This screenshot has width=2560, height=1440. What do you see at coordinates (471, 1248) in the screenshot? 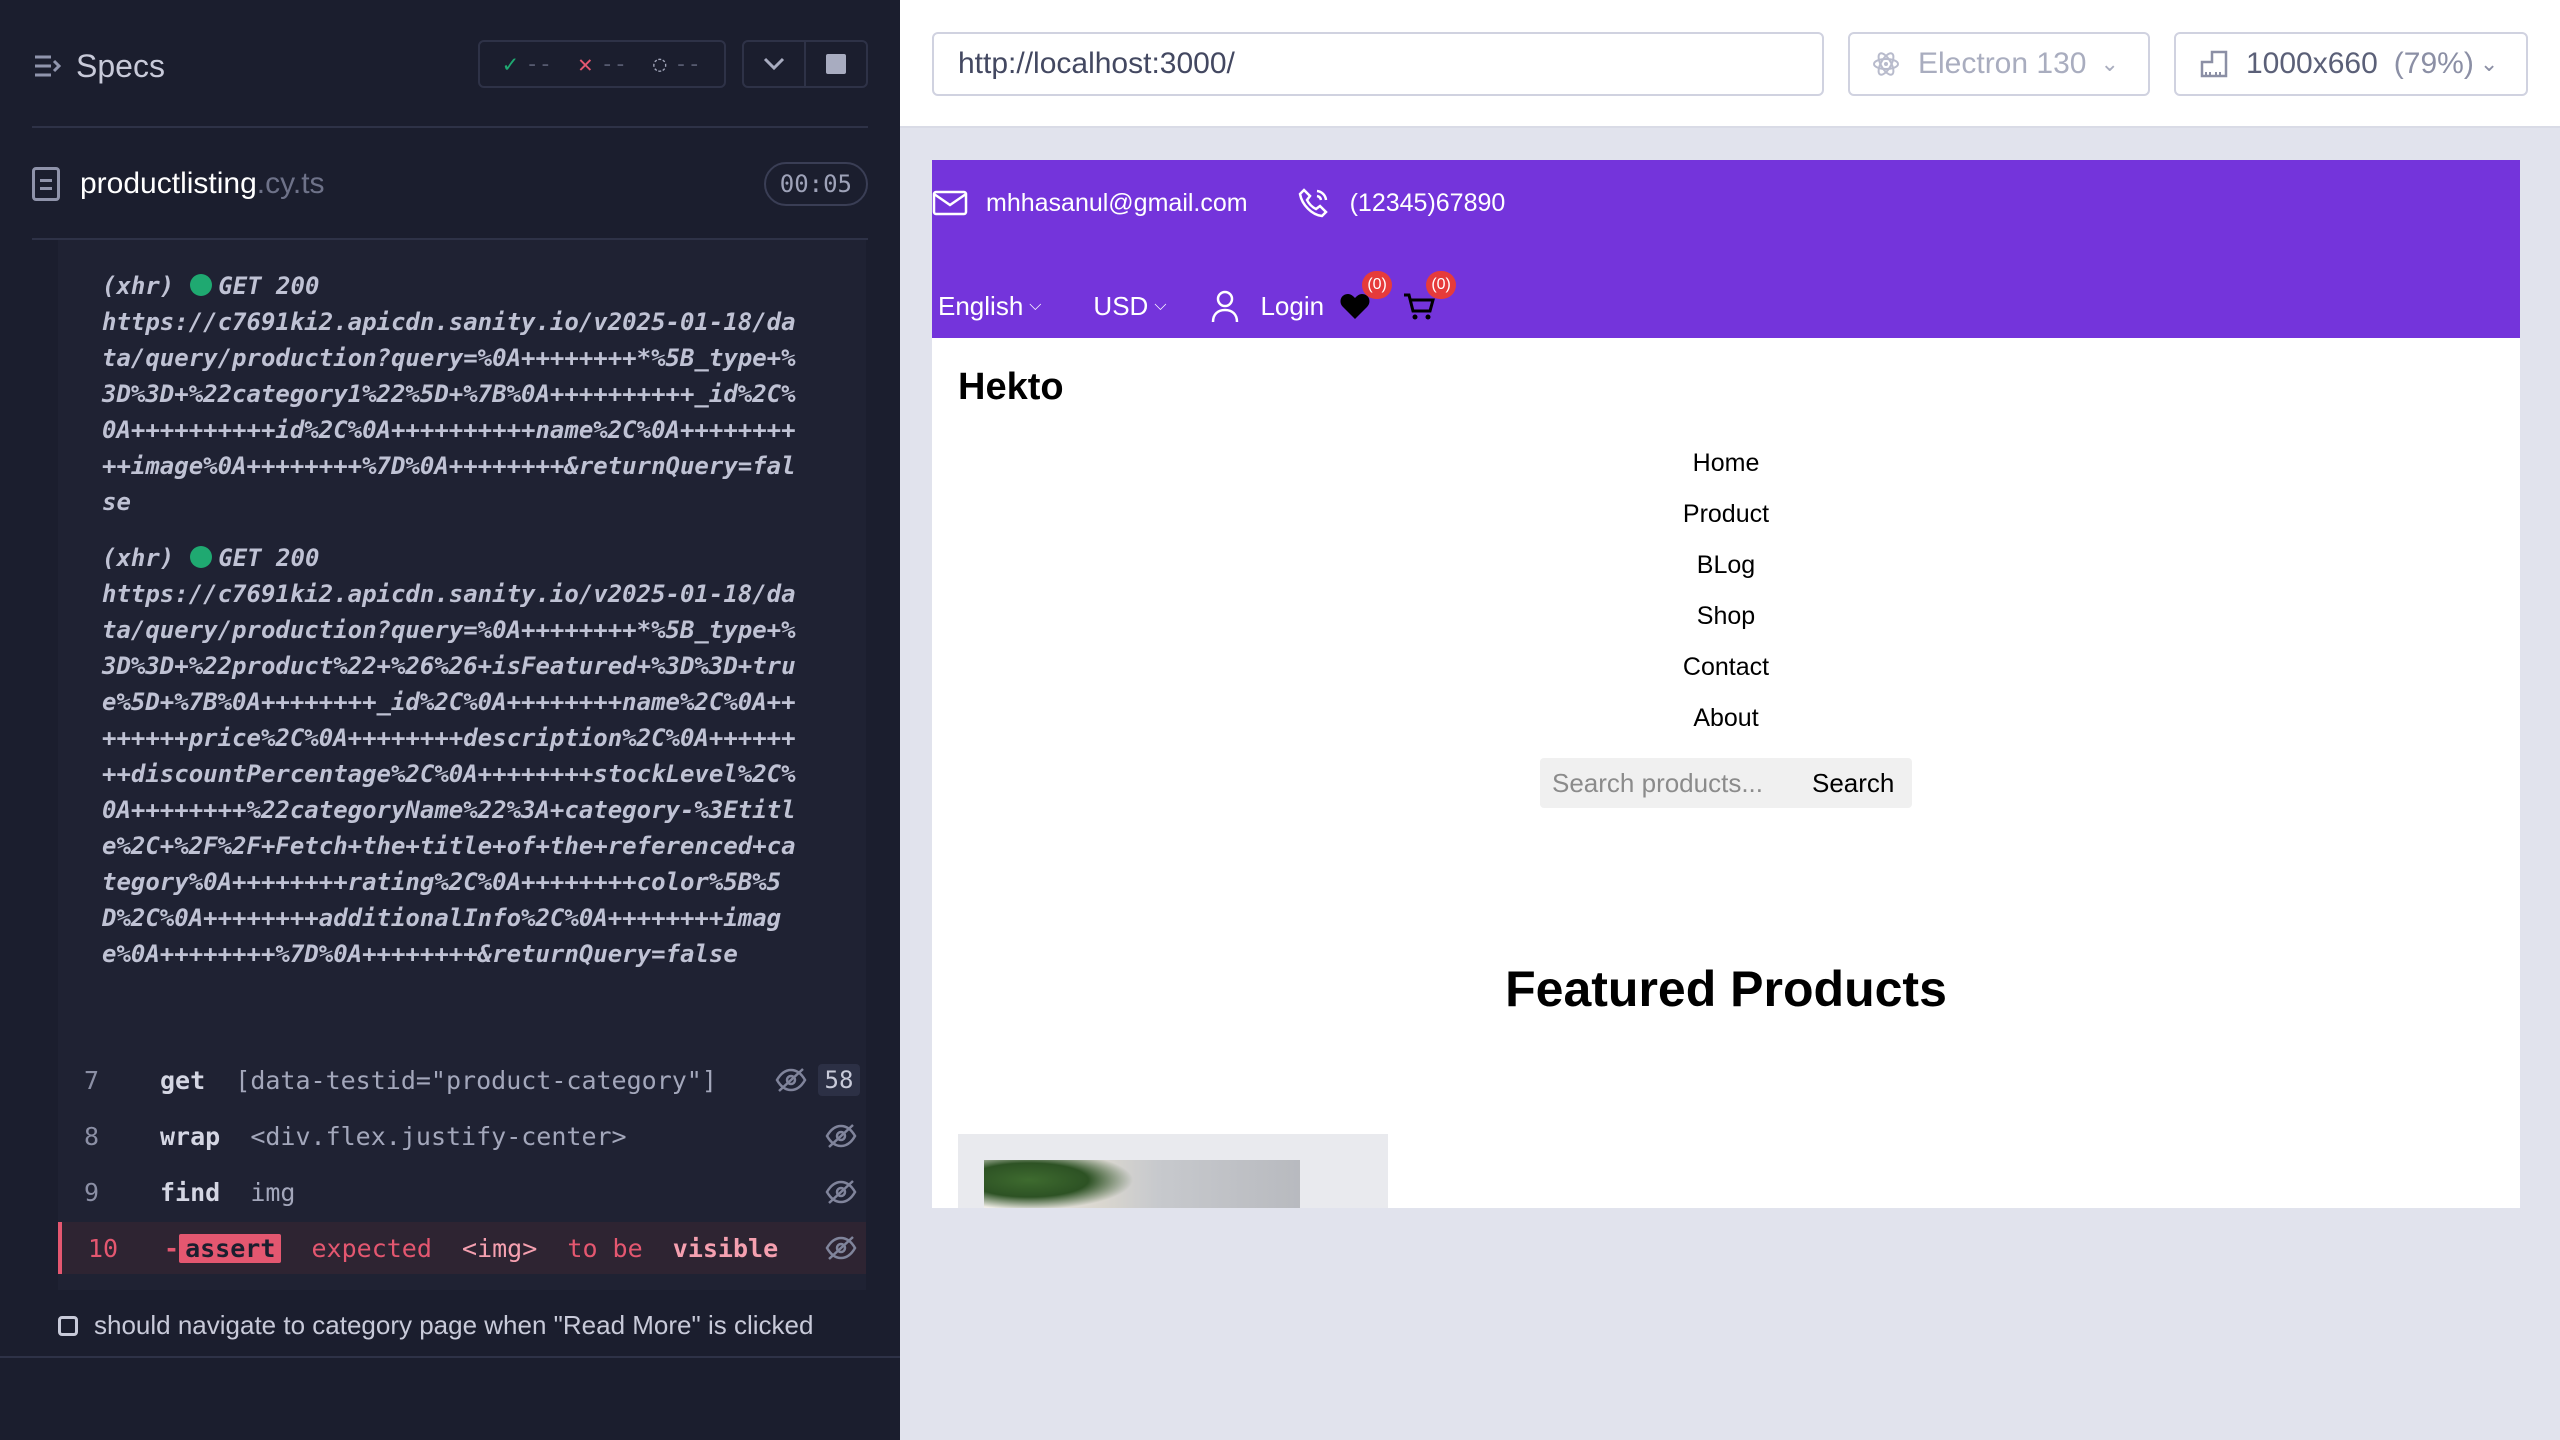
I see `command-name: - assert expected <img> to be visible` at bounding box center [471, 1248].